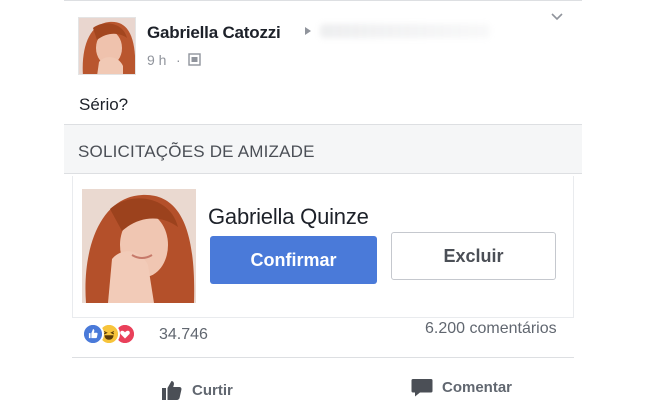 This screenshot has height=408, width=652. Describe the element at coordinates (107, 46) in the screenshot. I see `author-avatar` at that location.